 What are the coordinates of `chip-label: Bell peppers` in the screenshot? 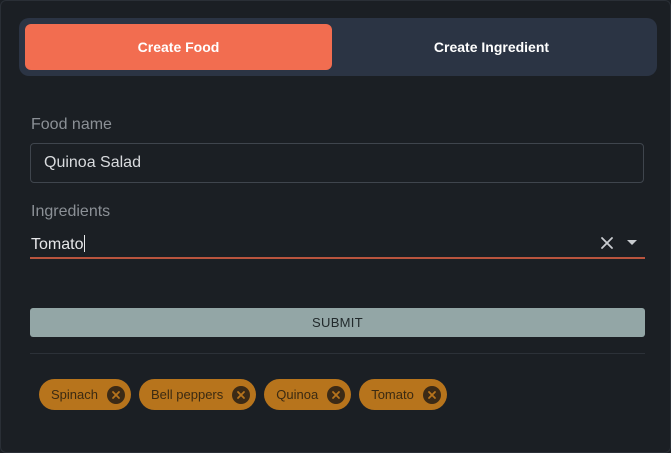 It's located at (187, 394).